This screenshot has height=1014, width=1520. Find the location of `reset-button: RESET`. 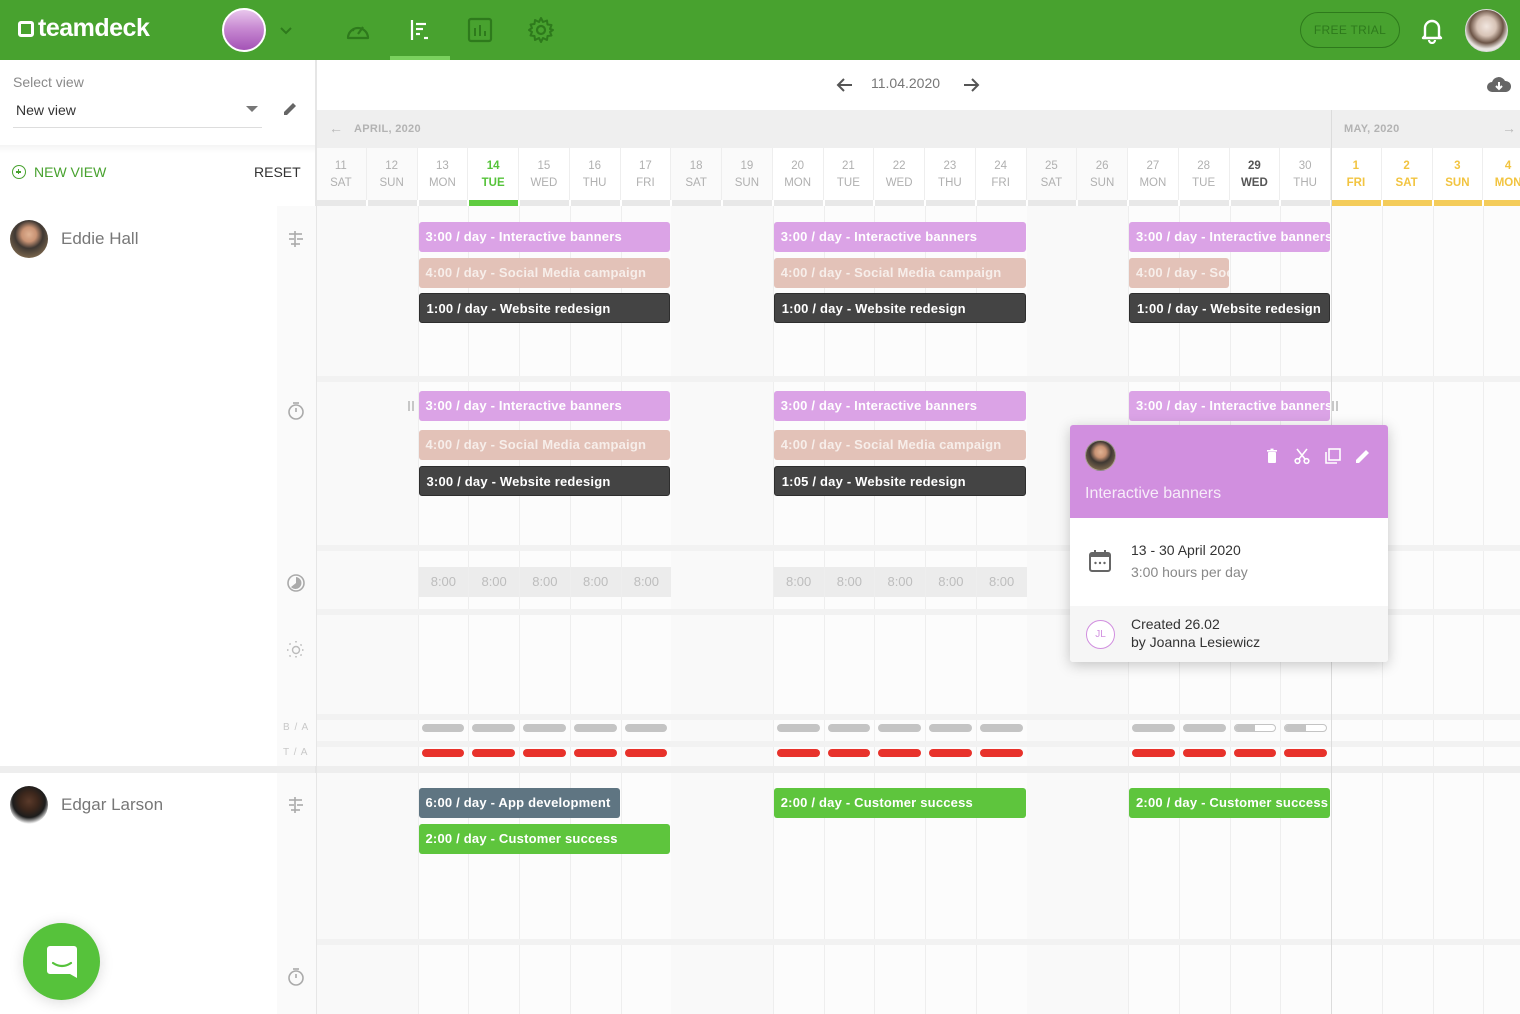

reset-button: RESET is located at coordinates (277, 172).